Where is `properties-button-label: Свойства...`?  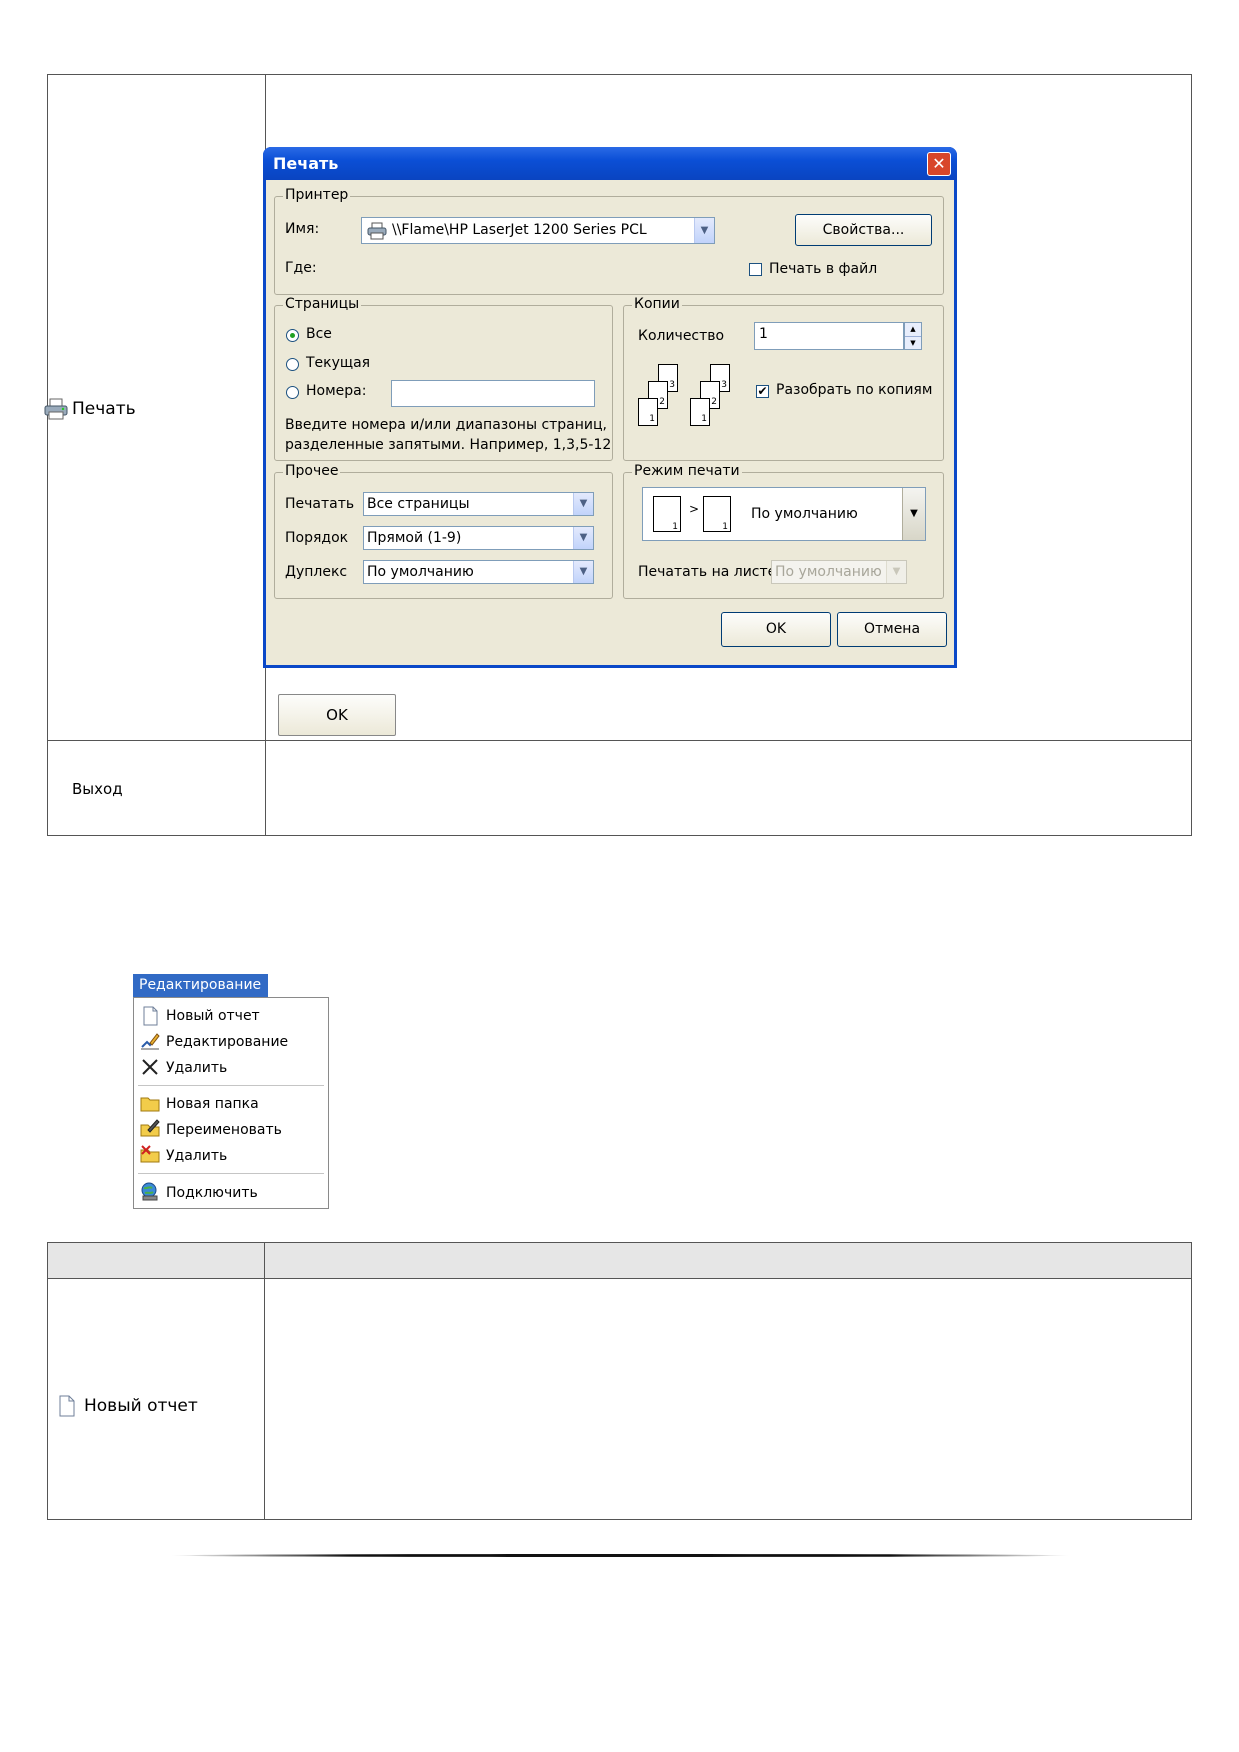
properties-button-label: Свойства... is located at coordinates (863, 230).